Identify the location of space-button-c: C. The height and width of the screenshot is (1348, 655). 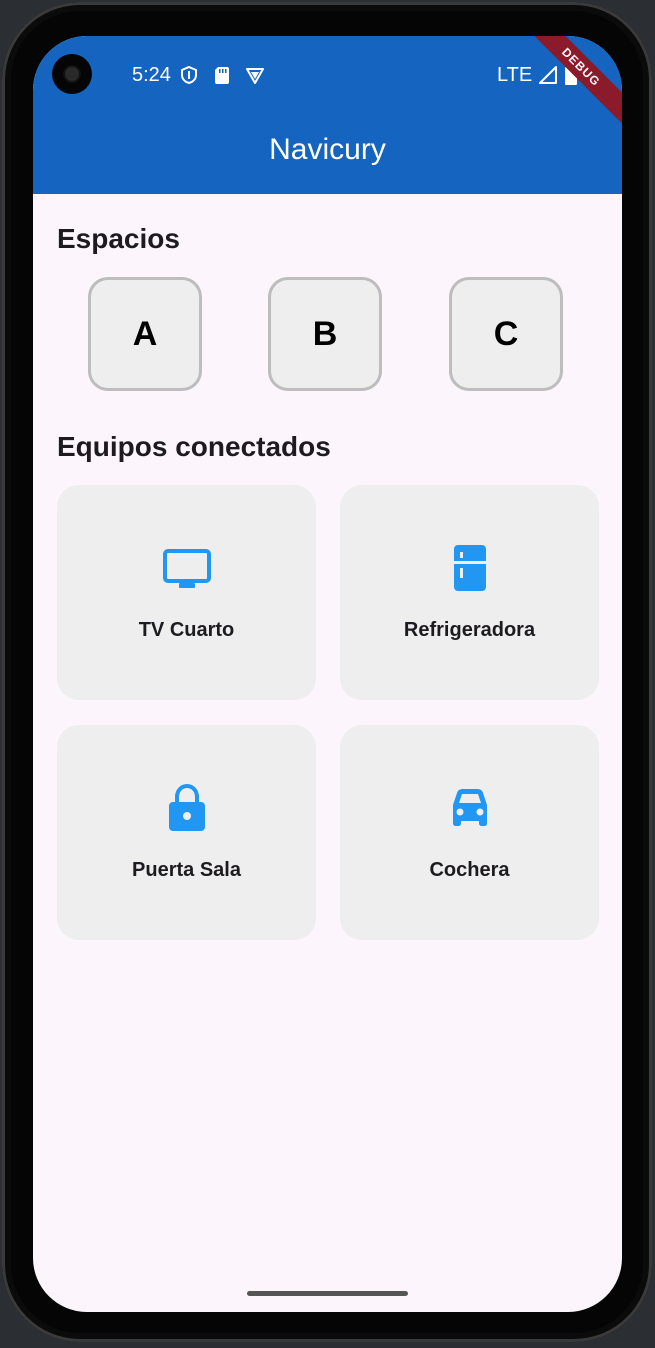
(506, 334).